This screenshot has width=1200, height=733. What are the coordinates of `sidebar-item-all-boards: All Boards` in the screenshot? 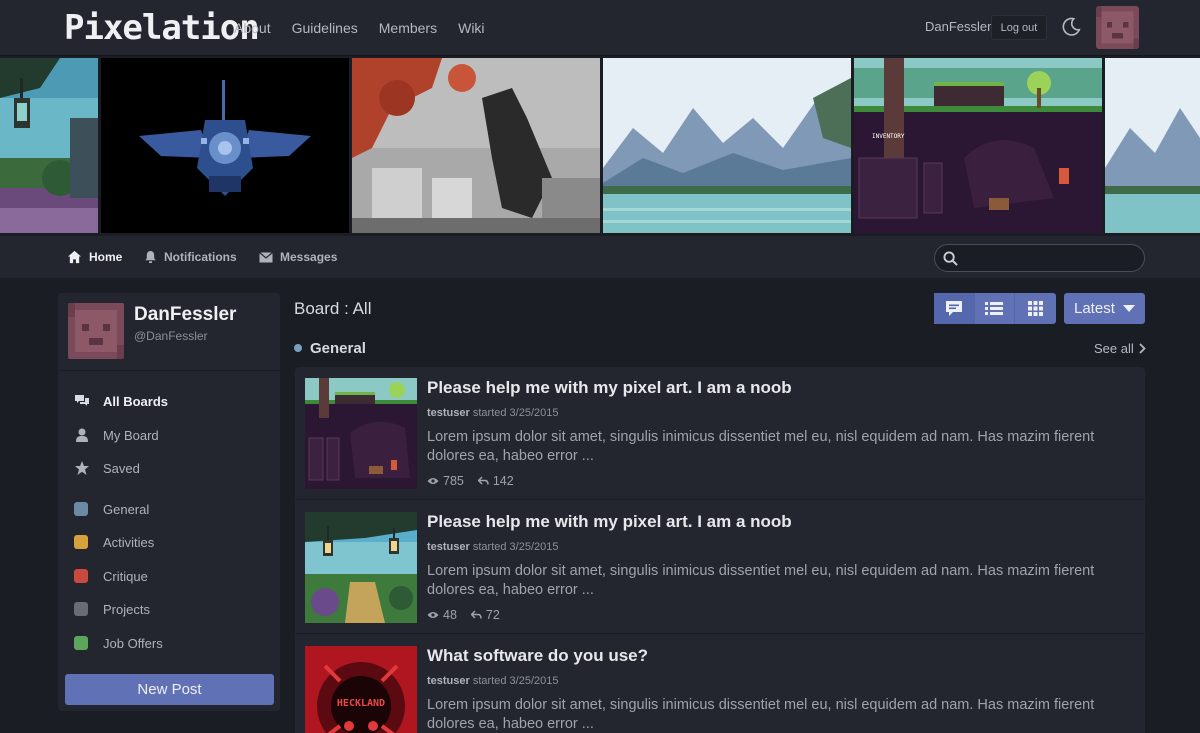 It's located at (121, 401).